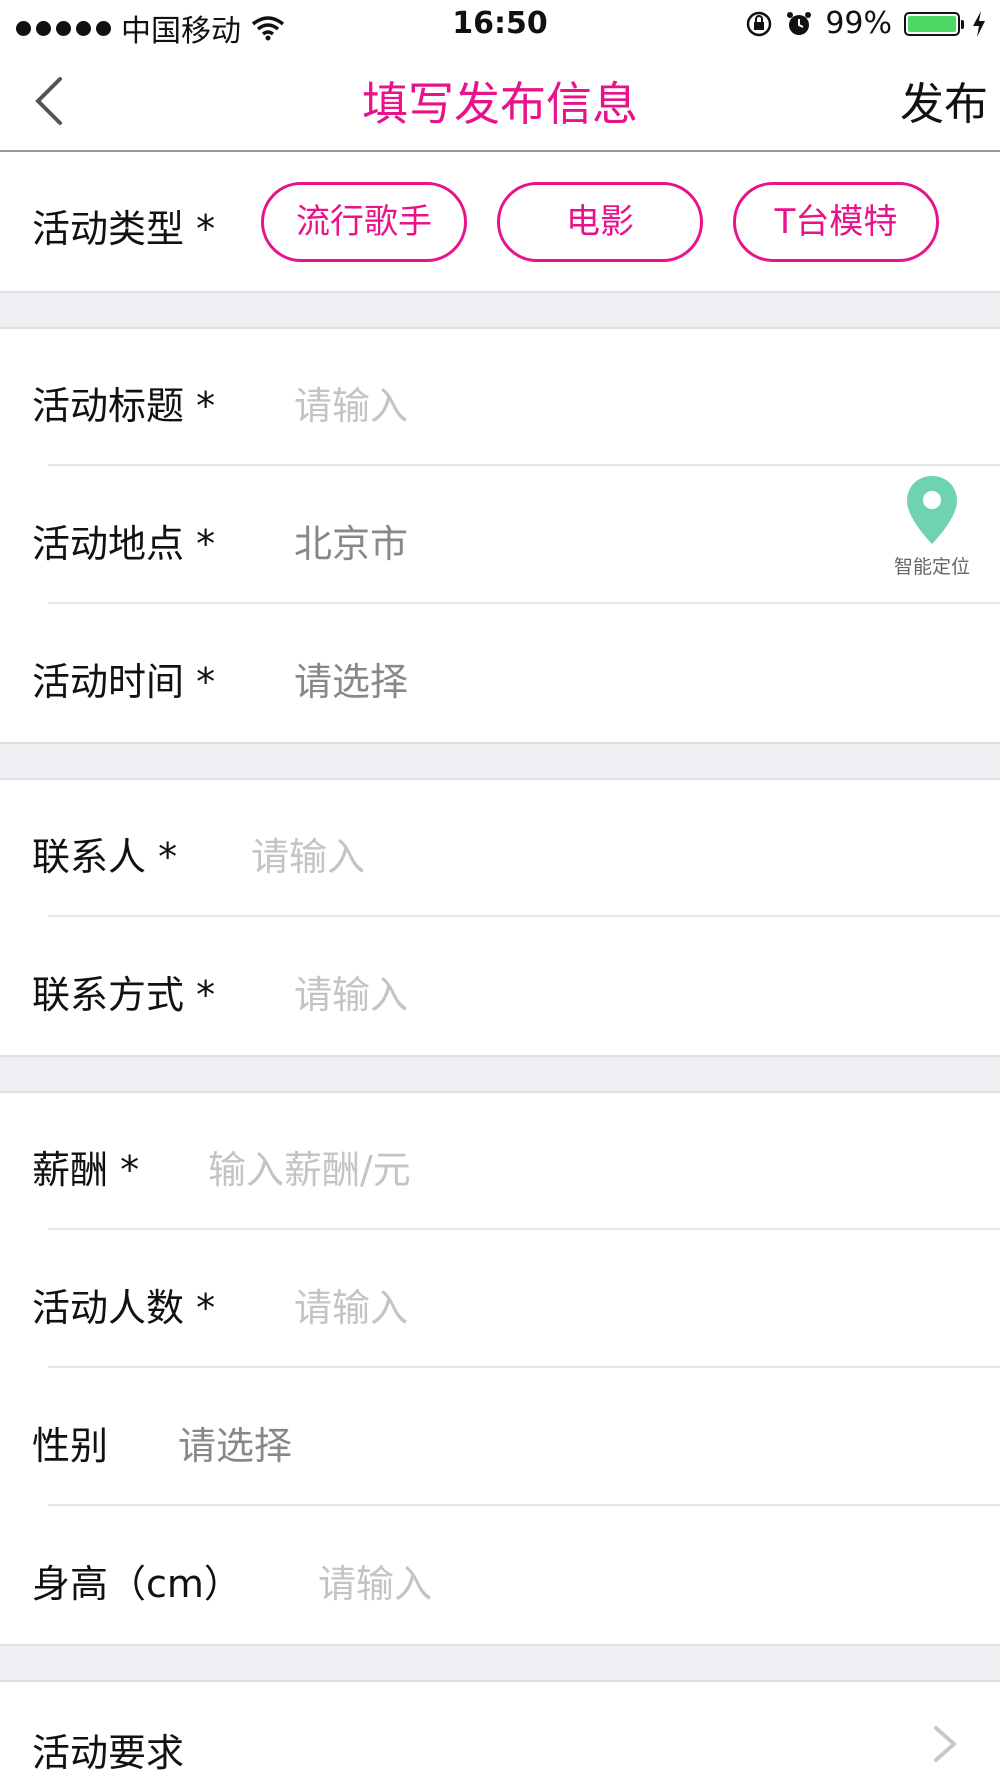 The width and height of the screenshot is (1000, 1778). I want to click on page-title: 填写发布信息, so click(500, 104).